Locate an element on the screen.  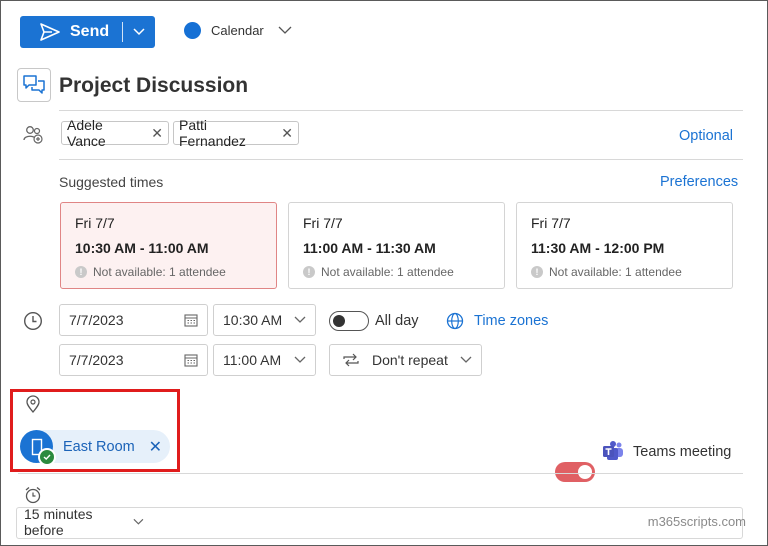
end-time-dropdown: 11:00 AM is located at coordinates (264, 360).